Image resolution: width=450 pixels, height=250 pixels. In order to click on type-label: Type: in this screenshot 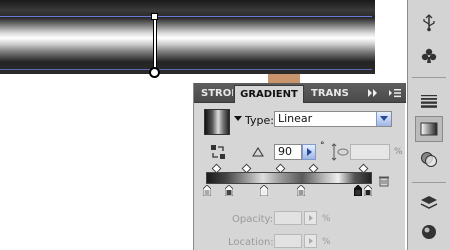, I will do `click(259, 120)`.